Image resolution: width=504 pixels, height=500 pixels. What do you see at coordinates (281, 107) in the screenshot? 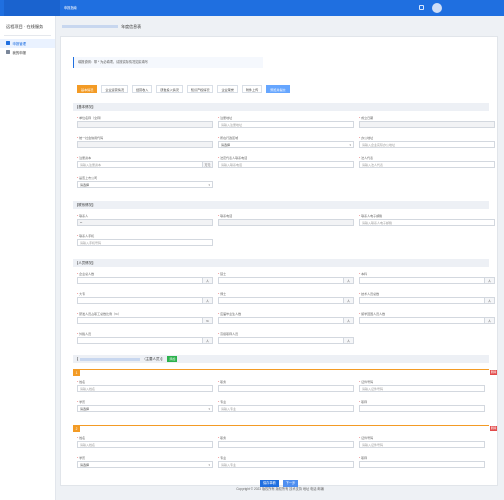
I see `section-basic: 【基本情况】` at bounding box center [281, 107].